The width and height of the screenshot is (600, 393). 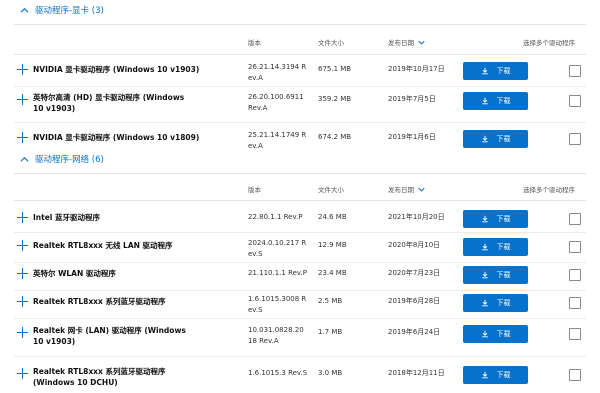 What do you see at coordinates (414, 301) in the screenshot?
I see `driver-date: 2019年6月28日` at bounding box center [414, 301].